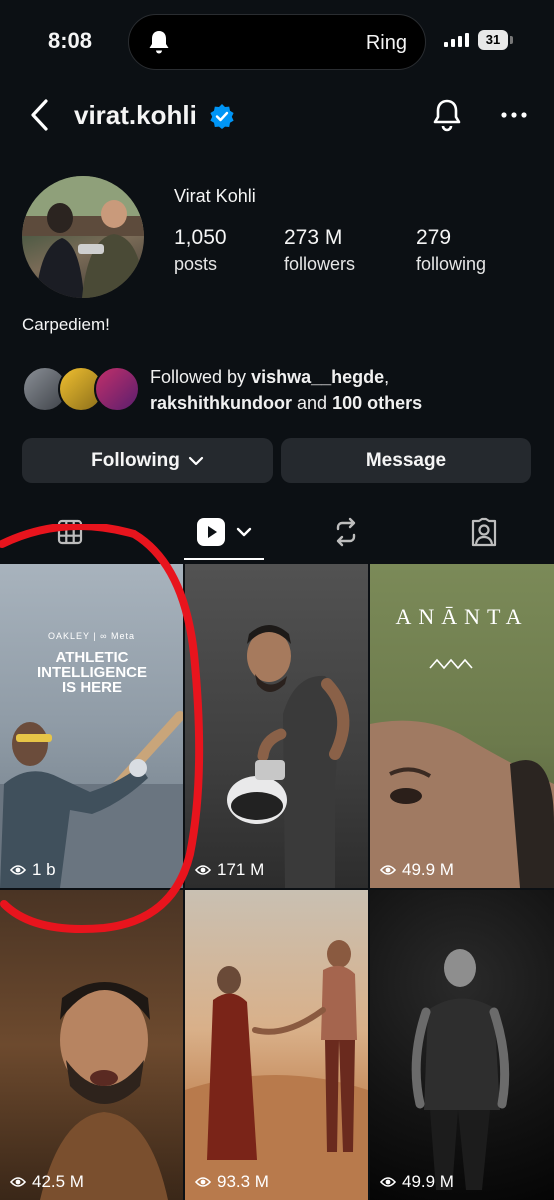  Describe the element at coordinates (511, 40) in the screenshot. I see `battery-cap` at that location.